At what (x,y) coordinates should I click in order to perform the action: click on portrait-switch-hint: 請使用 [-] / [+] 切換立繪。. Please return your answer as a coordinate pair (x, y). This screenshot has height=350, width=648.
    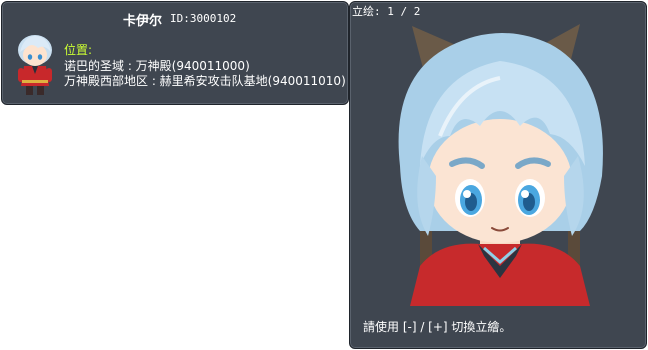
    Looking at the image, I should click on (437, 327).